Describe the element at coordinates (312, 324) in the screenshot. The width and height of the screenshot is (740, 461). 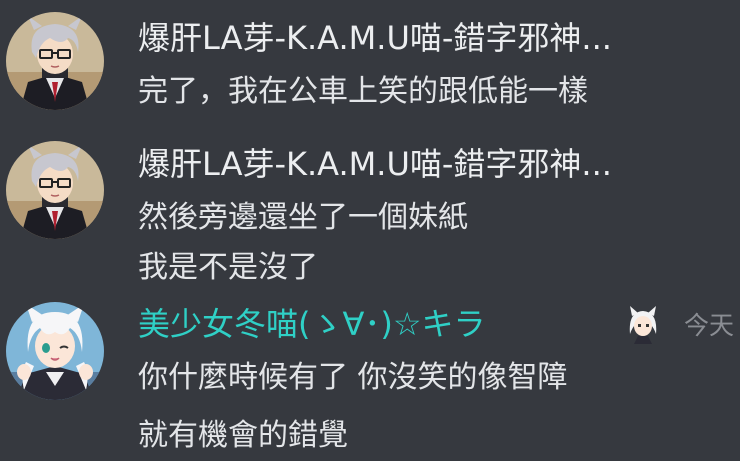
I see `message-author: 美少女冬喵(ゝ∀･)☆キラ` at that location.